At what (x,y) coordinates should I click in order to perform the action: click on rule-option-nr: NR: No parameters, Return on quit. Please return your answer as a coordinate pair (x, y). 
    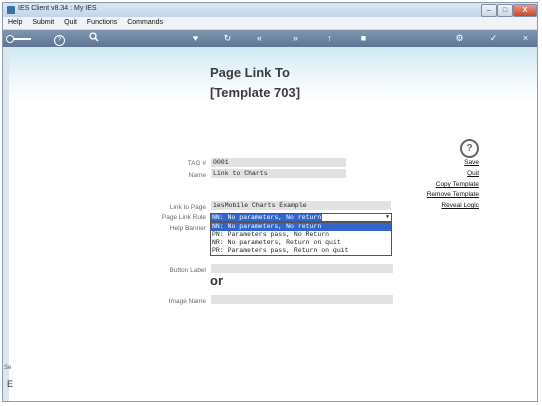
    Looking at the image, I should click on (301, 243).